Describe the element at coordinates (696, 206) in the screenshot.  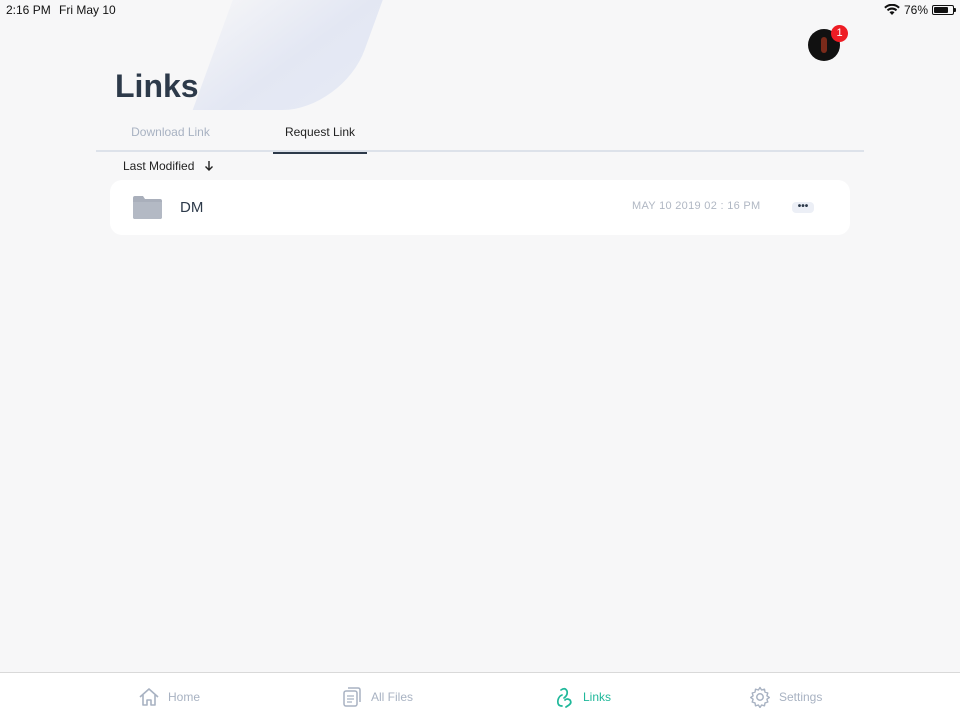
I see `folder-date: MAY 10 2019 02 : 16 PM` at that location.